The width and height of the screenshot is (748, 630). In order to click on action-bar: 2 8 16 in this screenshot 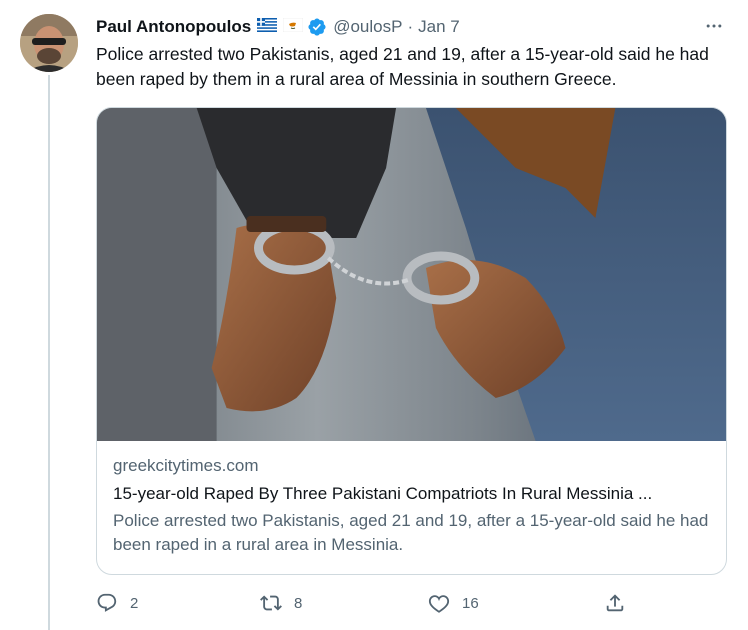, I will do `click(366, 605)`.